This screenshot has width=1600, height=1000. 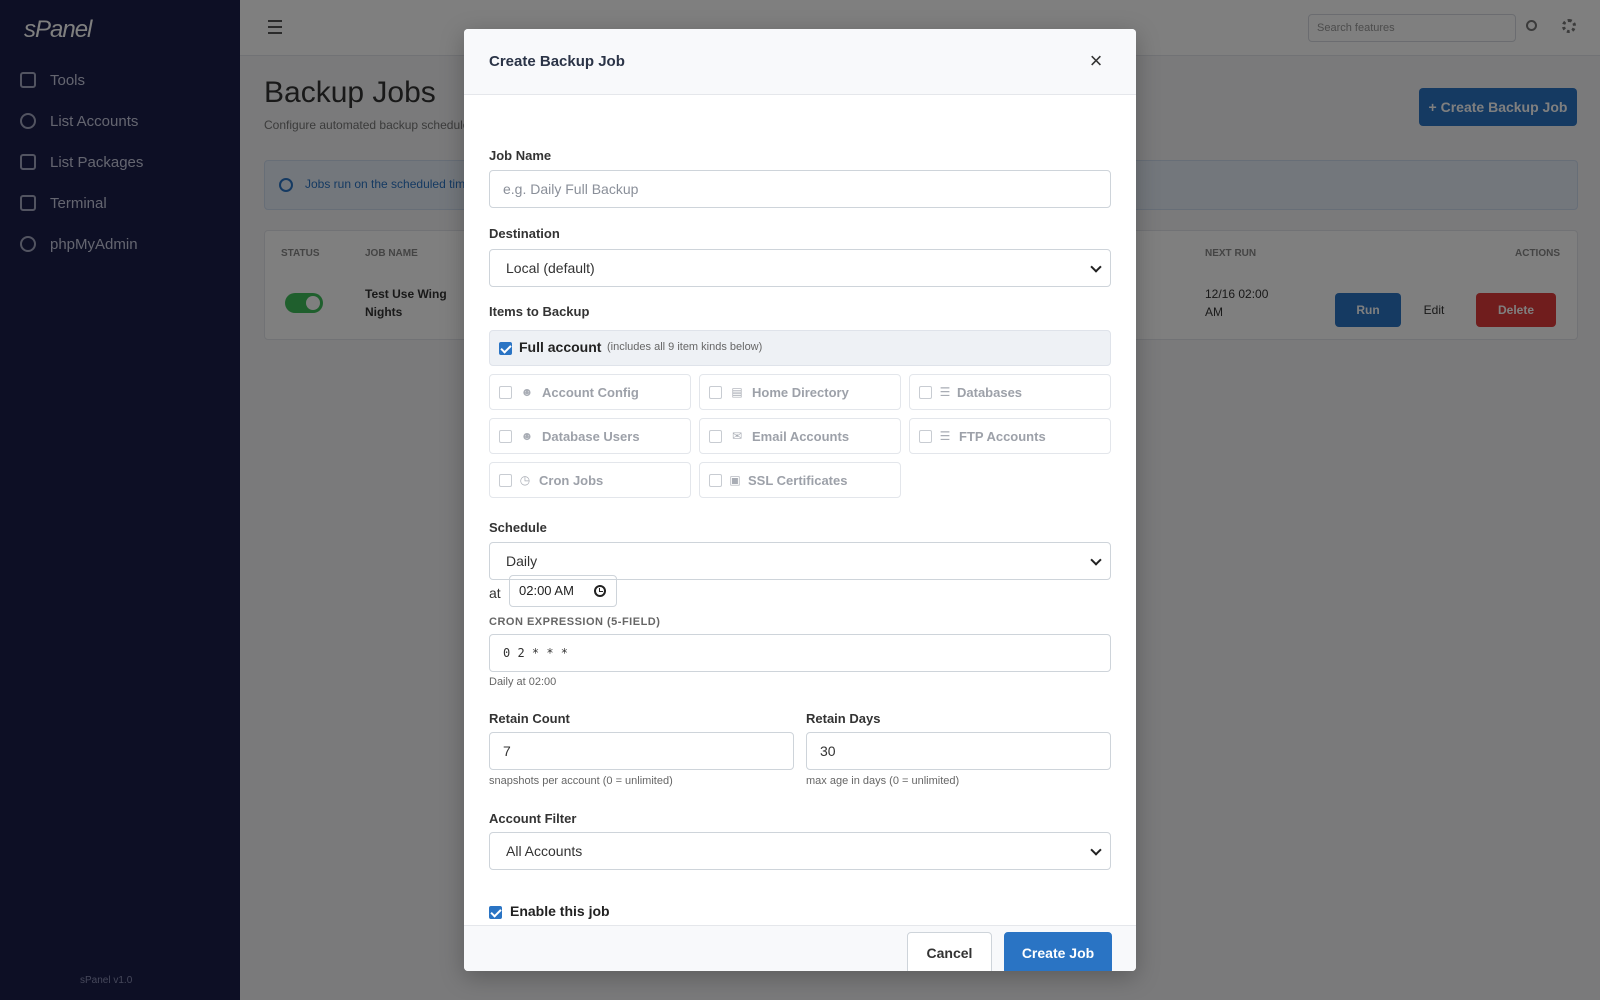 I want to click on cron-expression-input: 0 2 * * *, so click(x=800, y=653).